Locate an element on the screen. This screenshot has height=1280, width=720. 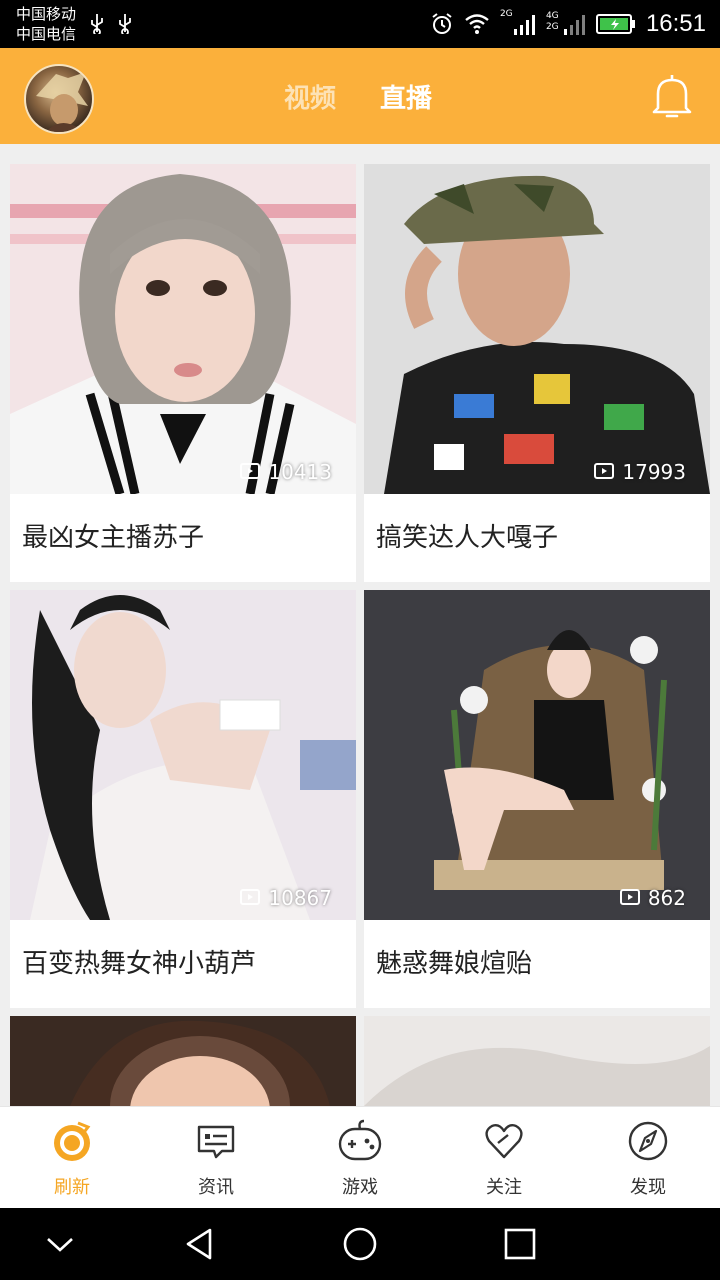
live-thumbnail: 17993 is located at coordinates (537, 329).